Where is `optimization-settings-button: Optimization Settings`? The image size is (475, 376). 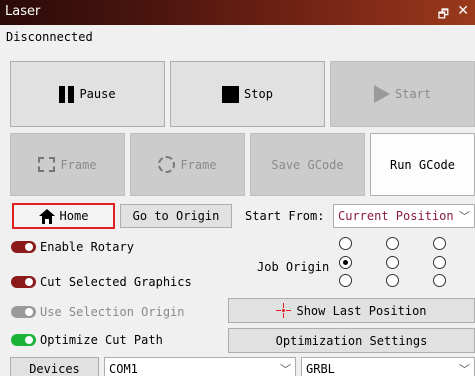 optimization-settings-button: Optimization Settings is located at coordinates (351, 340).